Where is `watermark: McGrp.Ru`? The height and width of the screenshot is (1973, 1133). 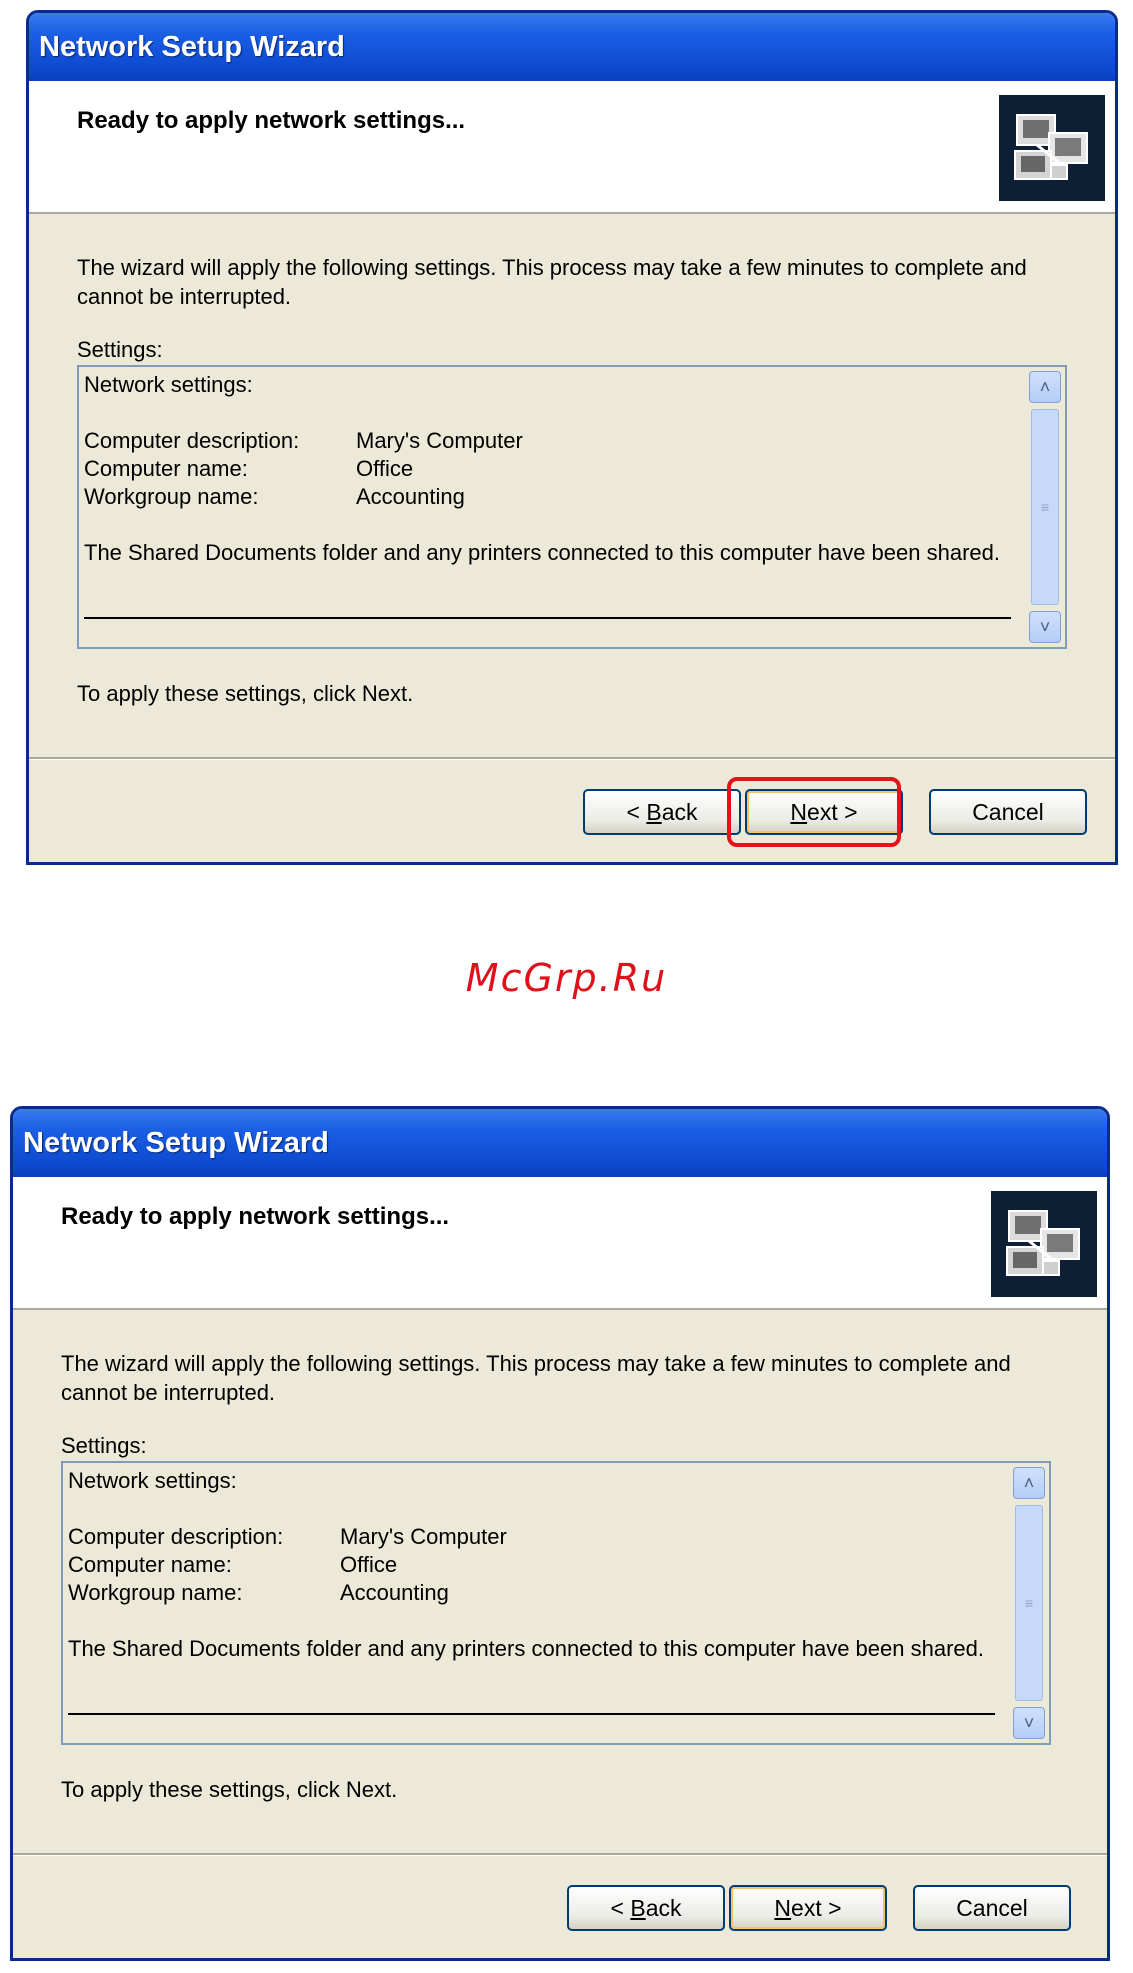
watermark: McGrp.Ru is located at coordinates (566, 978).